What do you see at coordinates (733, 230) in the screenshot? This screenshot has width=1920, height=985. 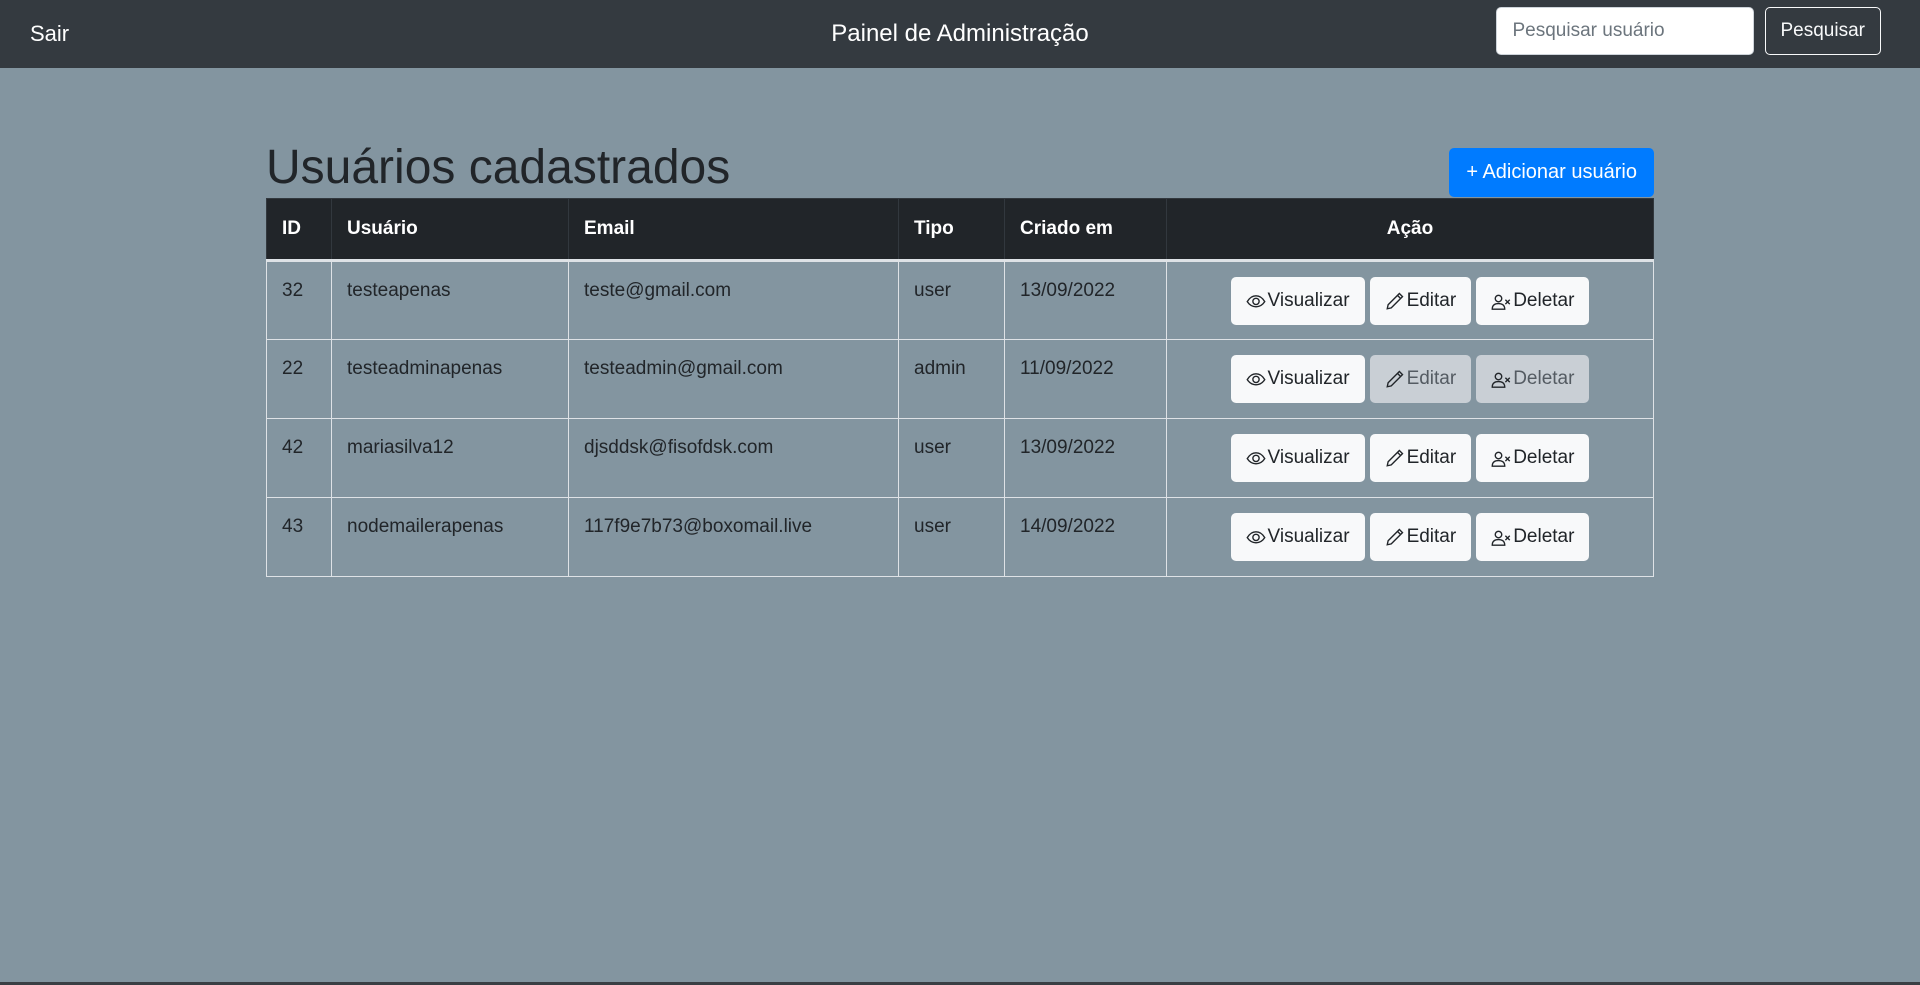 I see `column-header-email: Email` at bounding box center [733, 230].